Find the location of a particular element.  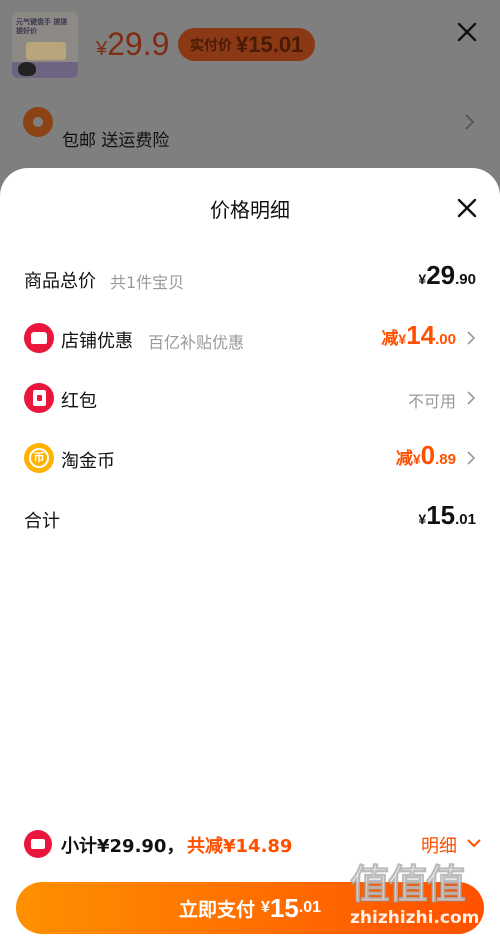

row-label: 红包 is located at coordinates (79, 401).